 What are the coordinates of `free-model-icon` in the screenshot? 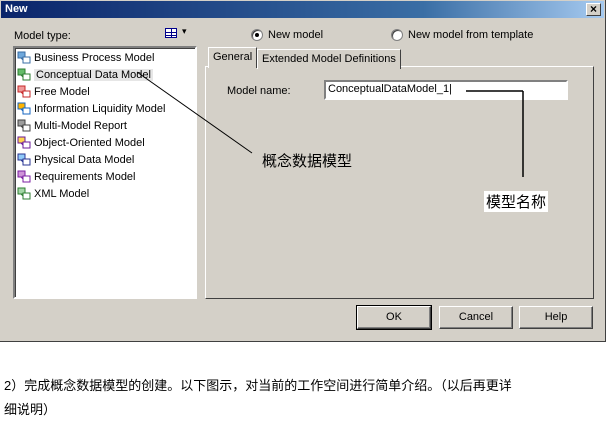 It's located at (24, 92).